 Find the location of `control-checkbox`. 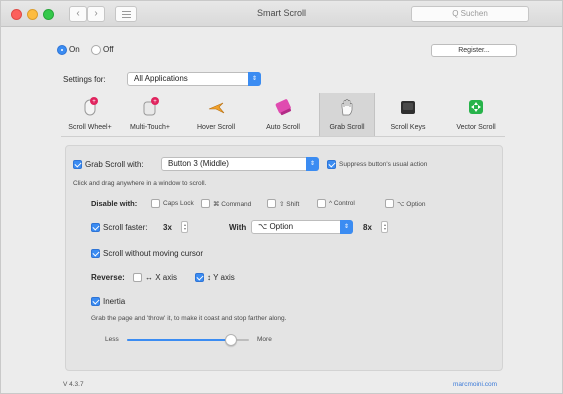

control-checkbox is located at coordinates (321, 203).